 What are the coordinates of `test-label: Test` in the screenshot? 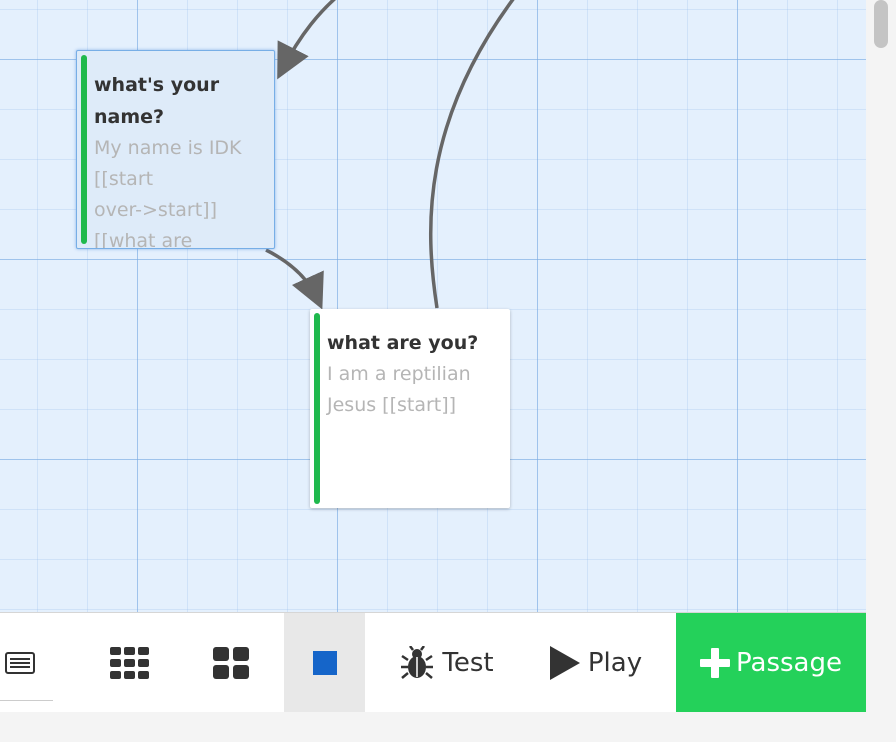 It's located at (468, 662).